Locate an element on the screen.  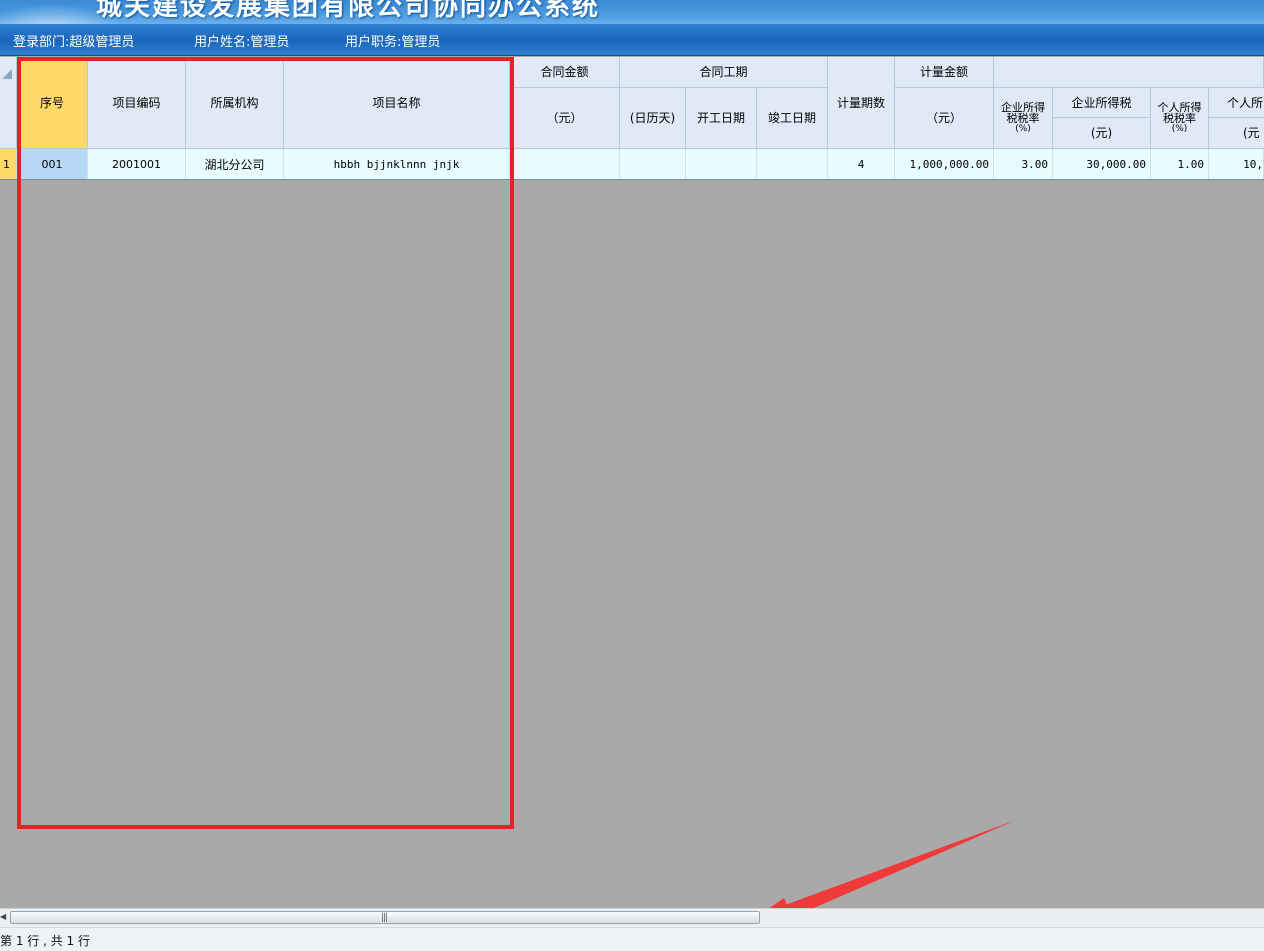
scrollbar-thumb: ||| is located at coordinates (385, 917).